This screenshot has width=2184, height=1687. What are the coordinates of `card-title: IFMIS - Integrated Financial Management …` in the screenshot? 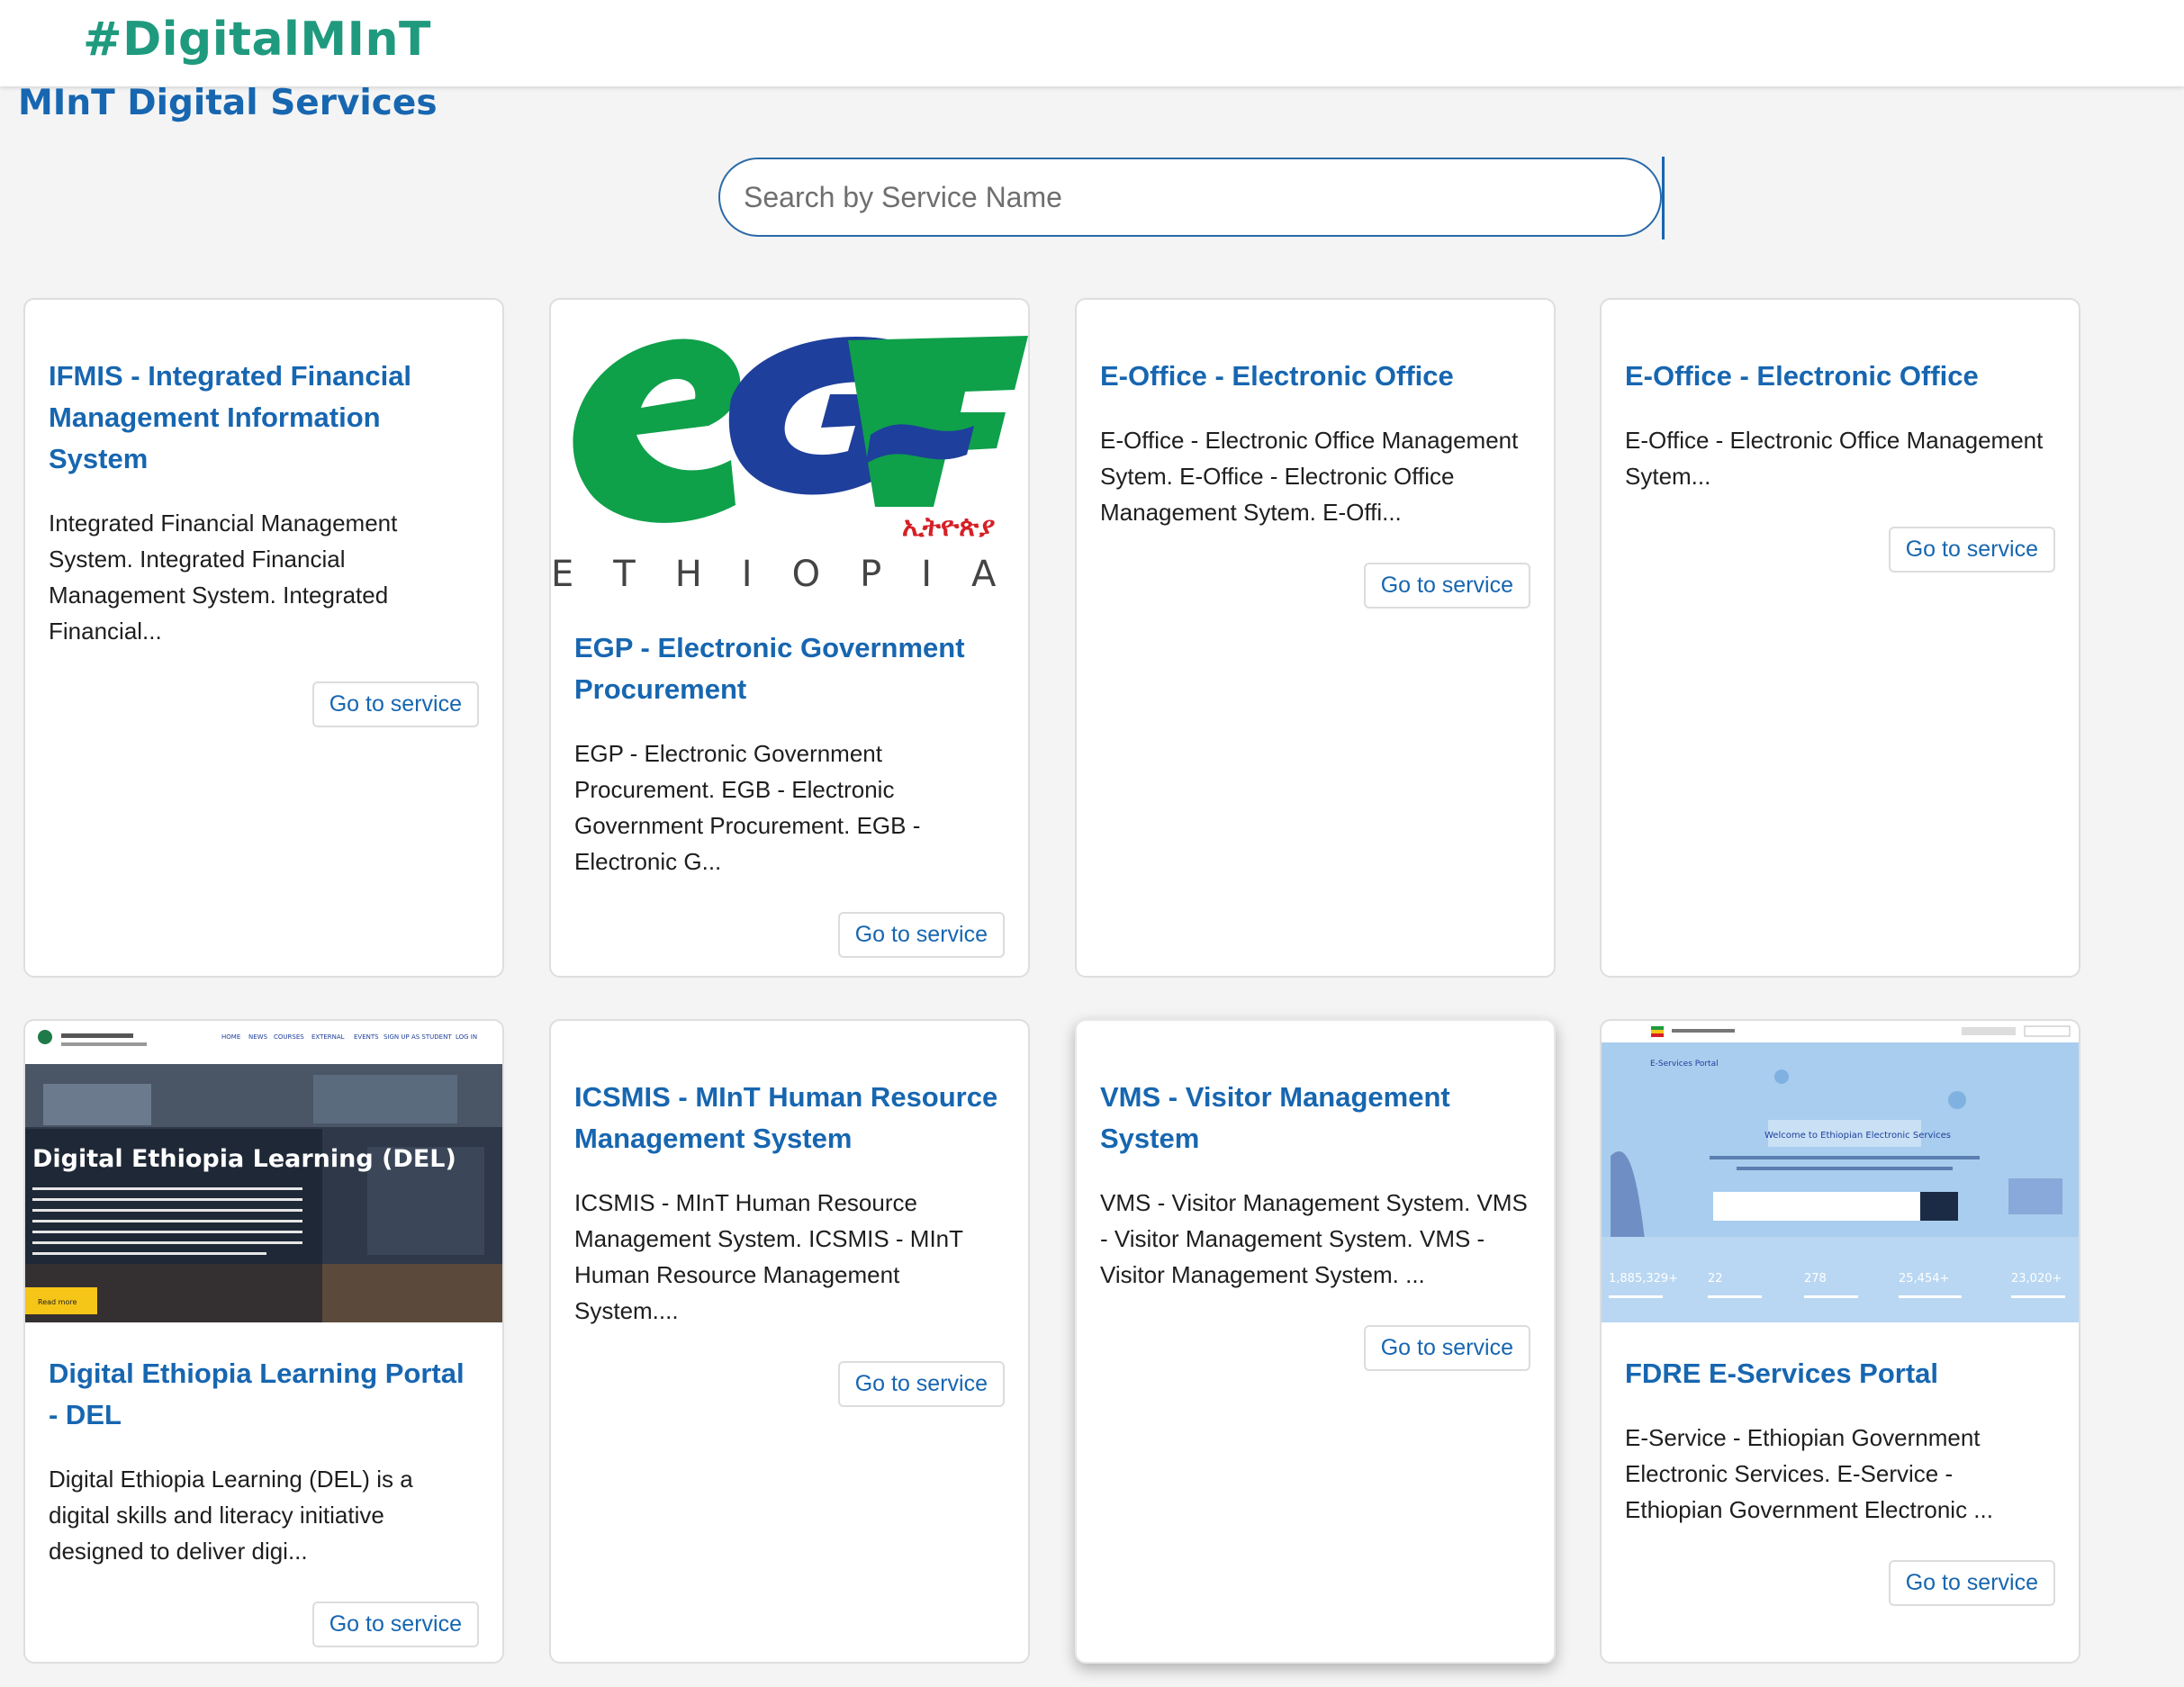 It's located at (264, 418).